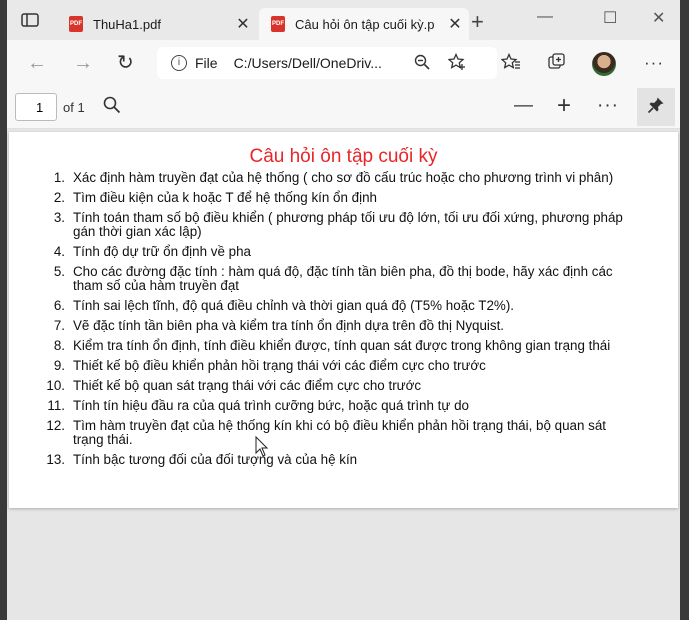 Image resolution: width=689 pixels, height=620 pixels. I want to click on question-number: 4., so click(59, 251).